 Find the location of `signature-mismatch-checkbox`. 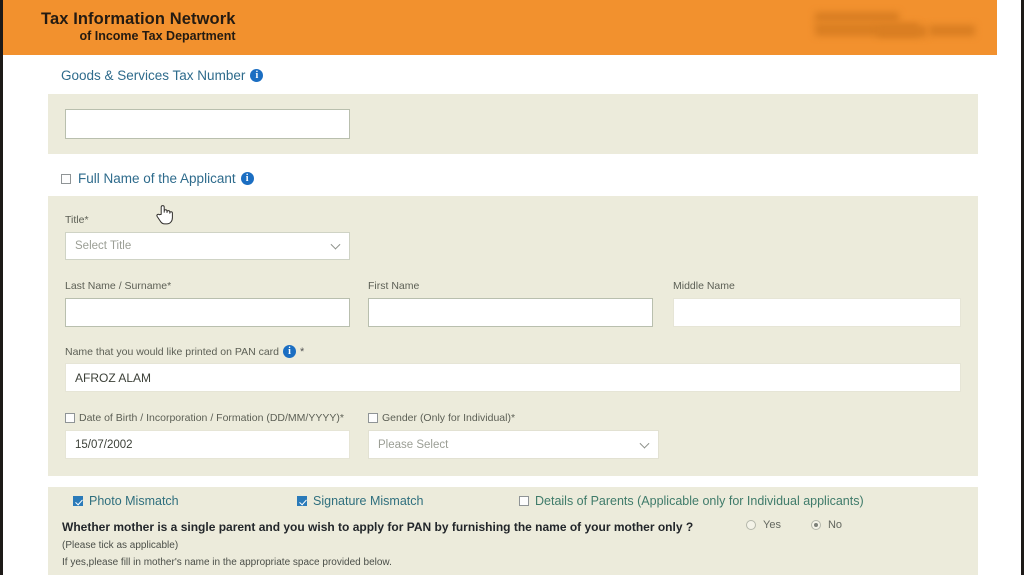

signature-mismatch-checkbox is located at coordinates (302, 501).